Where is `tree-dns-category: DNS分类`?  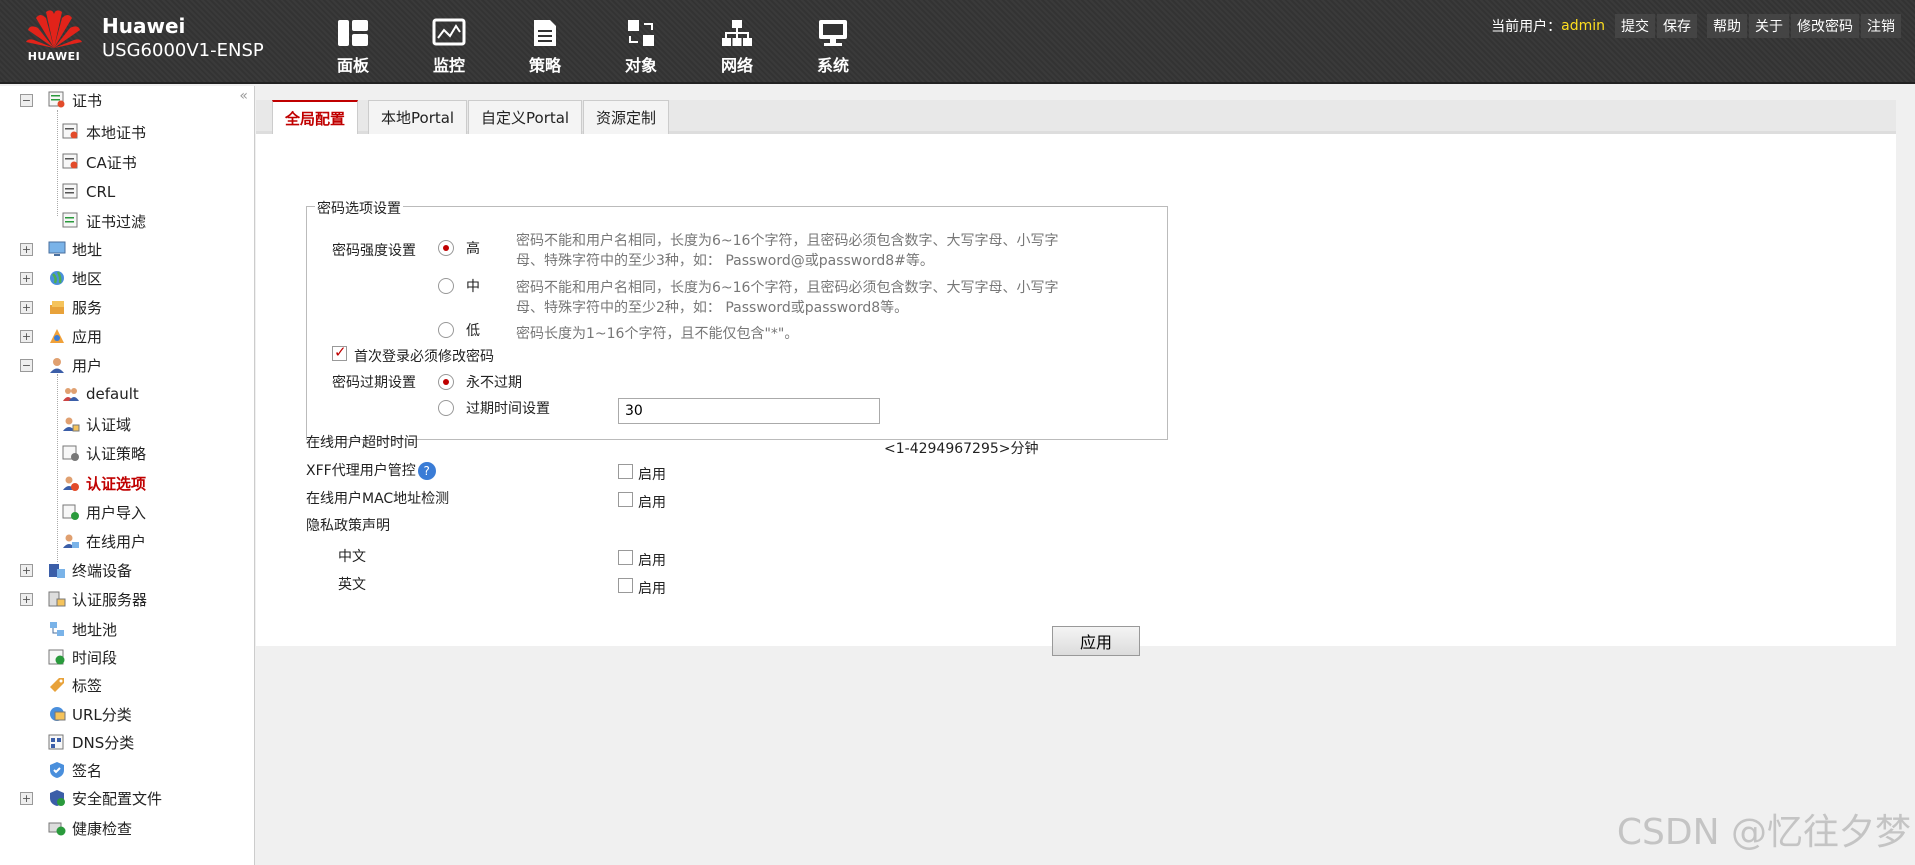 tree-dns-category: DNS分类 is located at coordinates (91, 742).